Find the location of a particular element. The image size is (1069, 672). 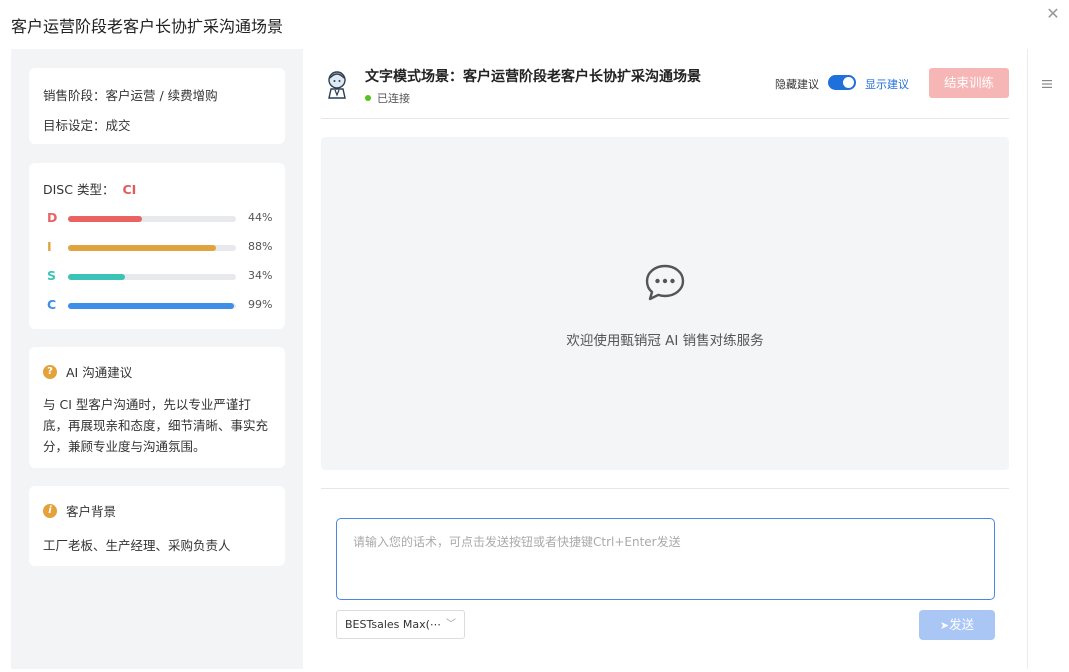

agent-avatar-icon is located at coordinates (337, 85).